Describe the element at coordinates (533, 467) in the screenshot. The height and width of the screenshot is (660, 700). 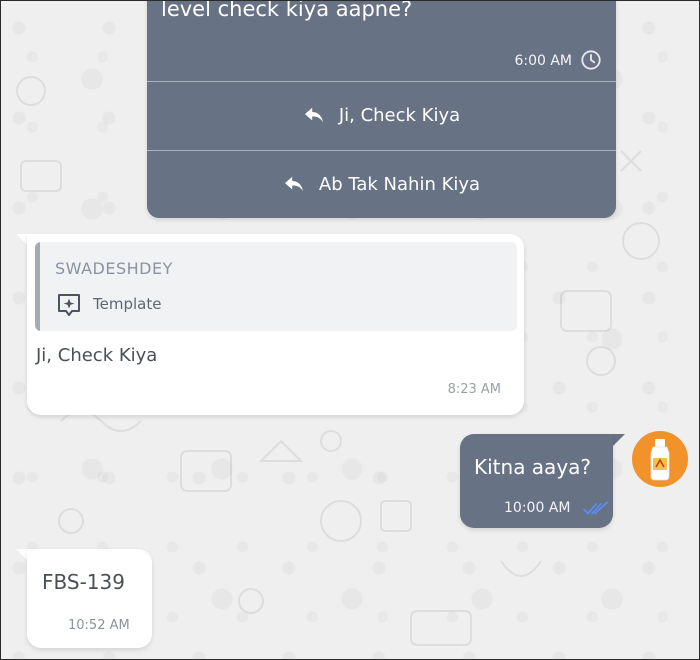
I see `message-text: Kitna aaya?` at that location.